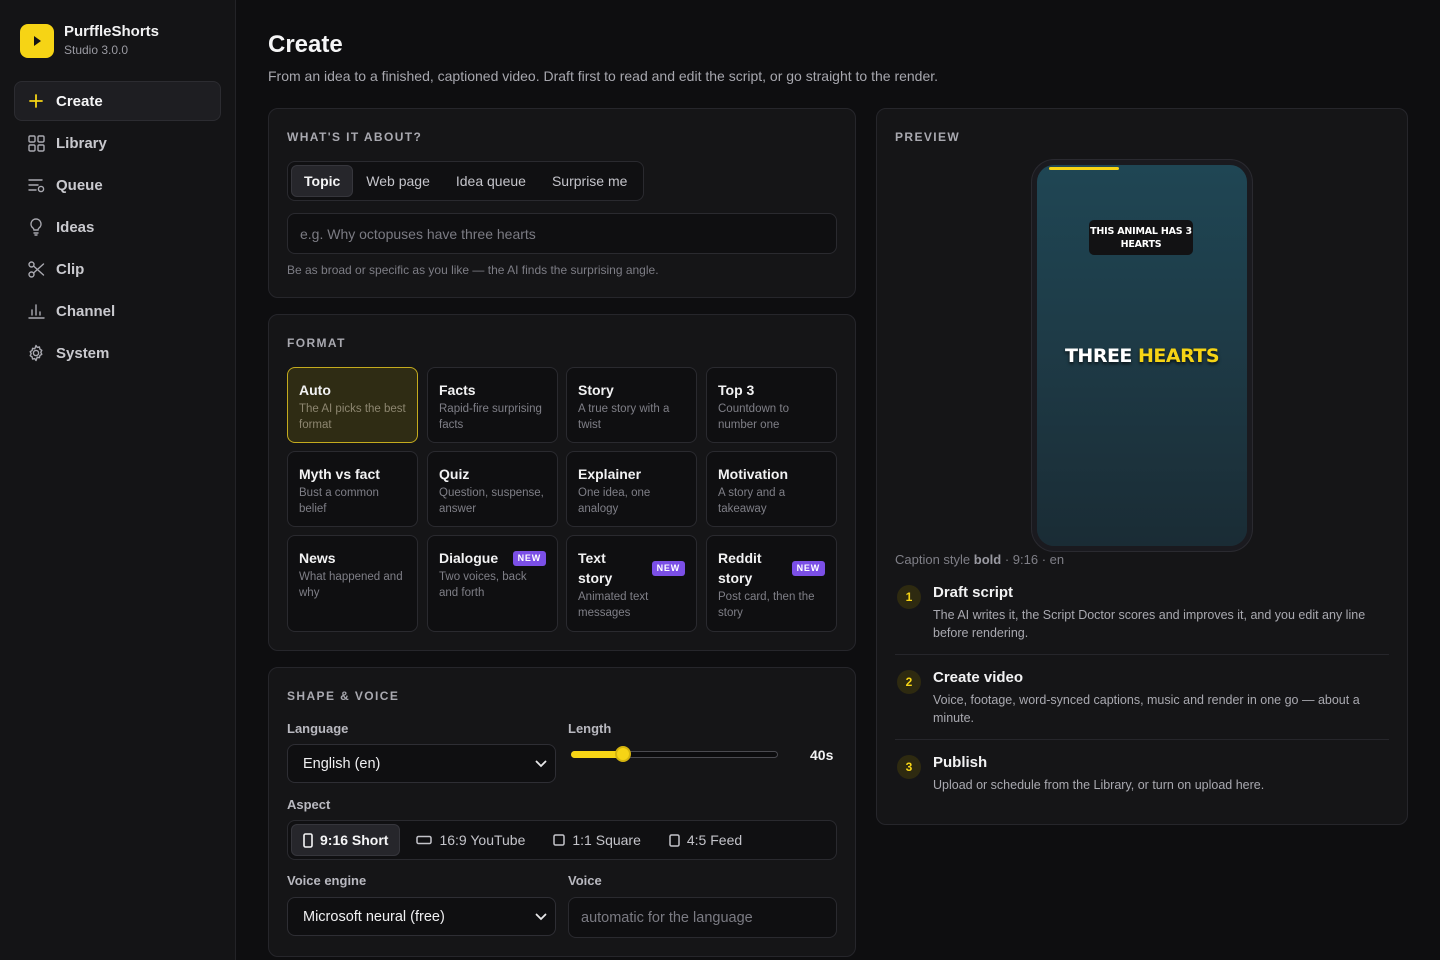 The height and width of the screenshot is (960, 1440). What do you see at coordinates (702, 917) in the screenshot?
I see `voice-input` at bounding box center [702, 917].